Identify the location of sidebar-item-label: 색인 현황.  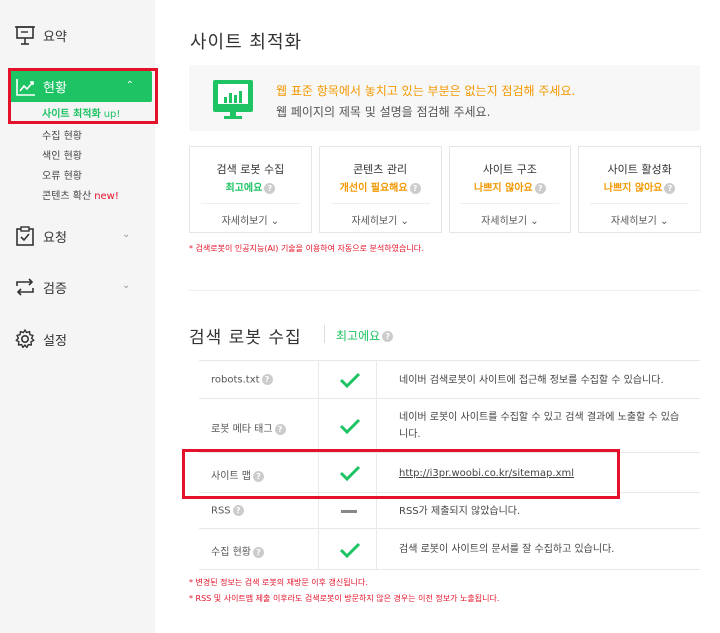
(62, 156).